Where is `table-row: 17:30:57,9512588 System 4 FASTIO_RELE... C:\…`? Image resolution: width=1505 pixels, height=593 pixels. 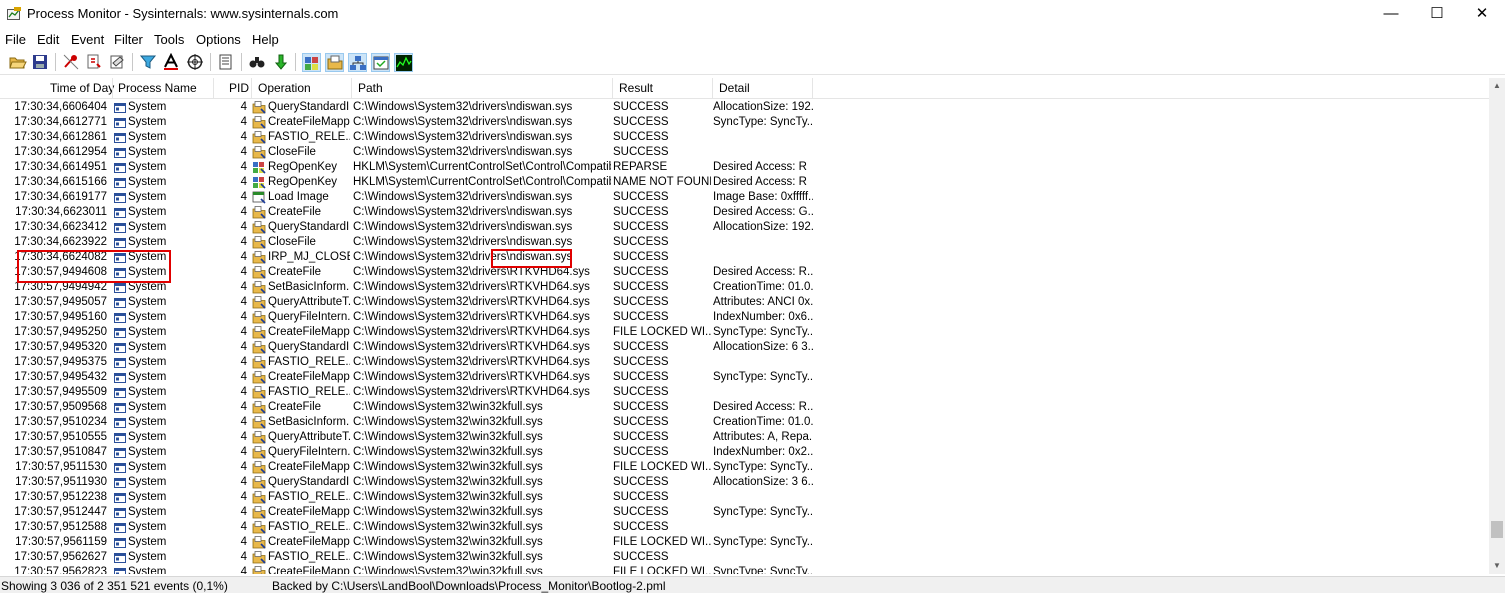
table-row: 17:30:57,9512588 System 4 FASTIO_RELE... C:\… is located at coordinates (744, 527).